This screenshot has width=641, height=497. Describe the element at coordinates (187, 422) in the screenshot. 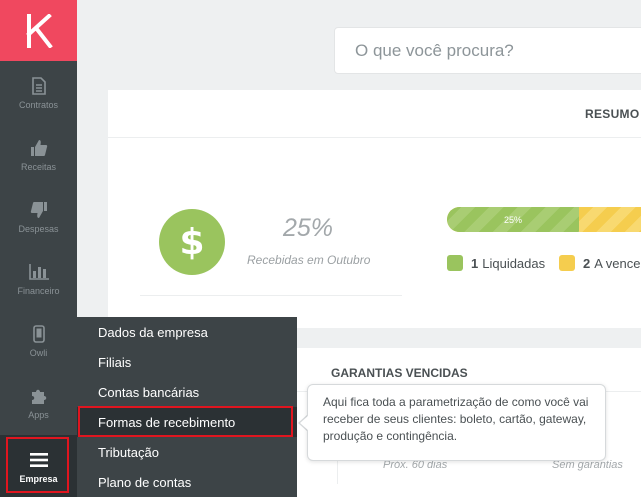

I see `menu-item-formas-de-recebimento: Formas de recebimento` at that location.